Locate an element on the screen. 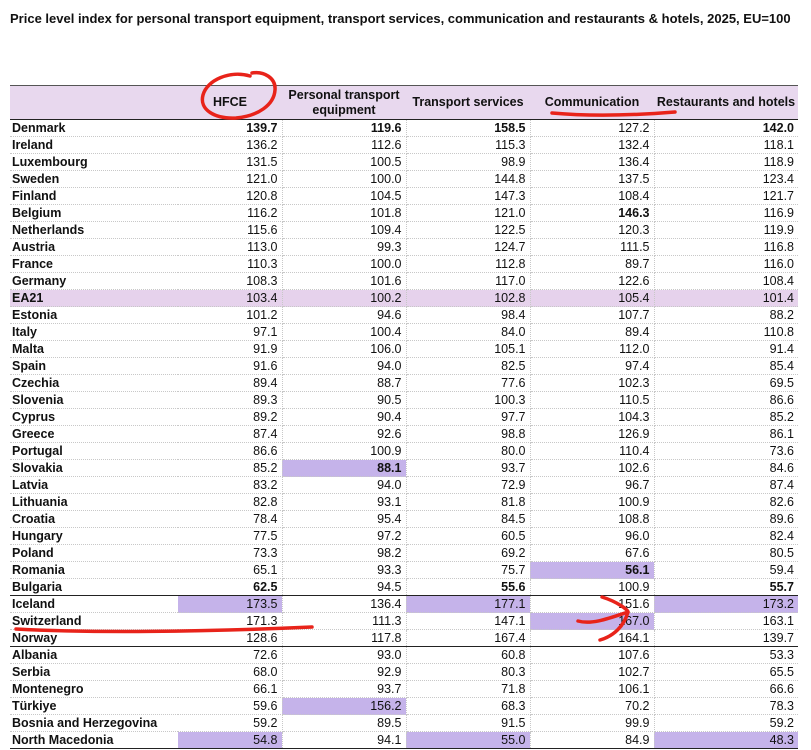  restaurants-hotels-value-cell: 123.4 is located at coordinates (726, 179).